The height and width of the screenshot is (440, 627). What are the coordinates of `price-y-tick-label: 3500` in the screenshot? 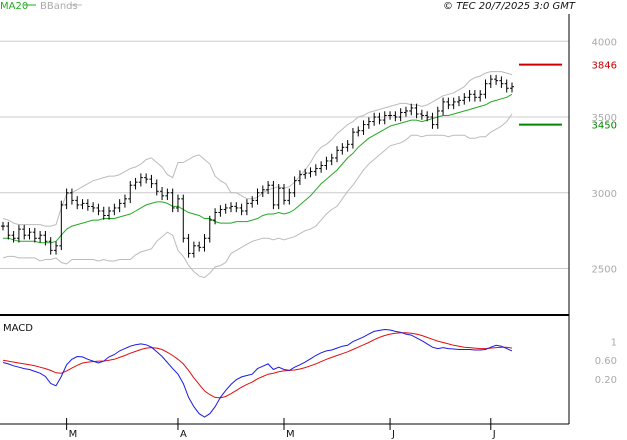 It's located at (604, 118).